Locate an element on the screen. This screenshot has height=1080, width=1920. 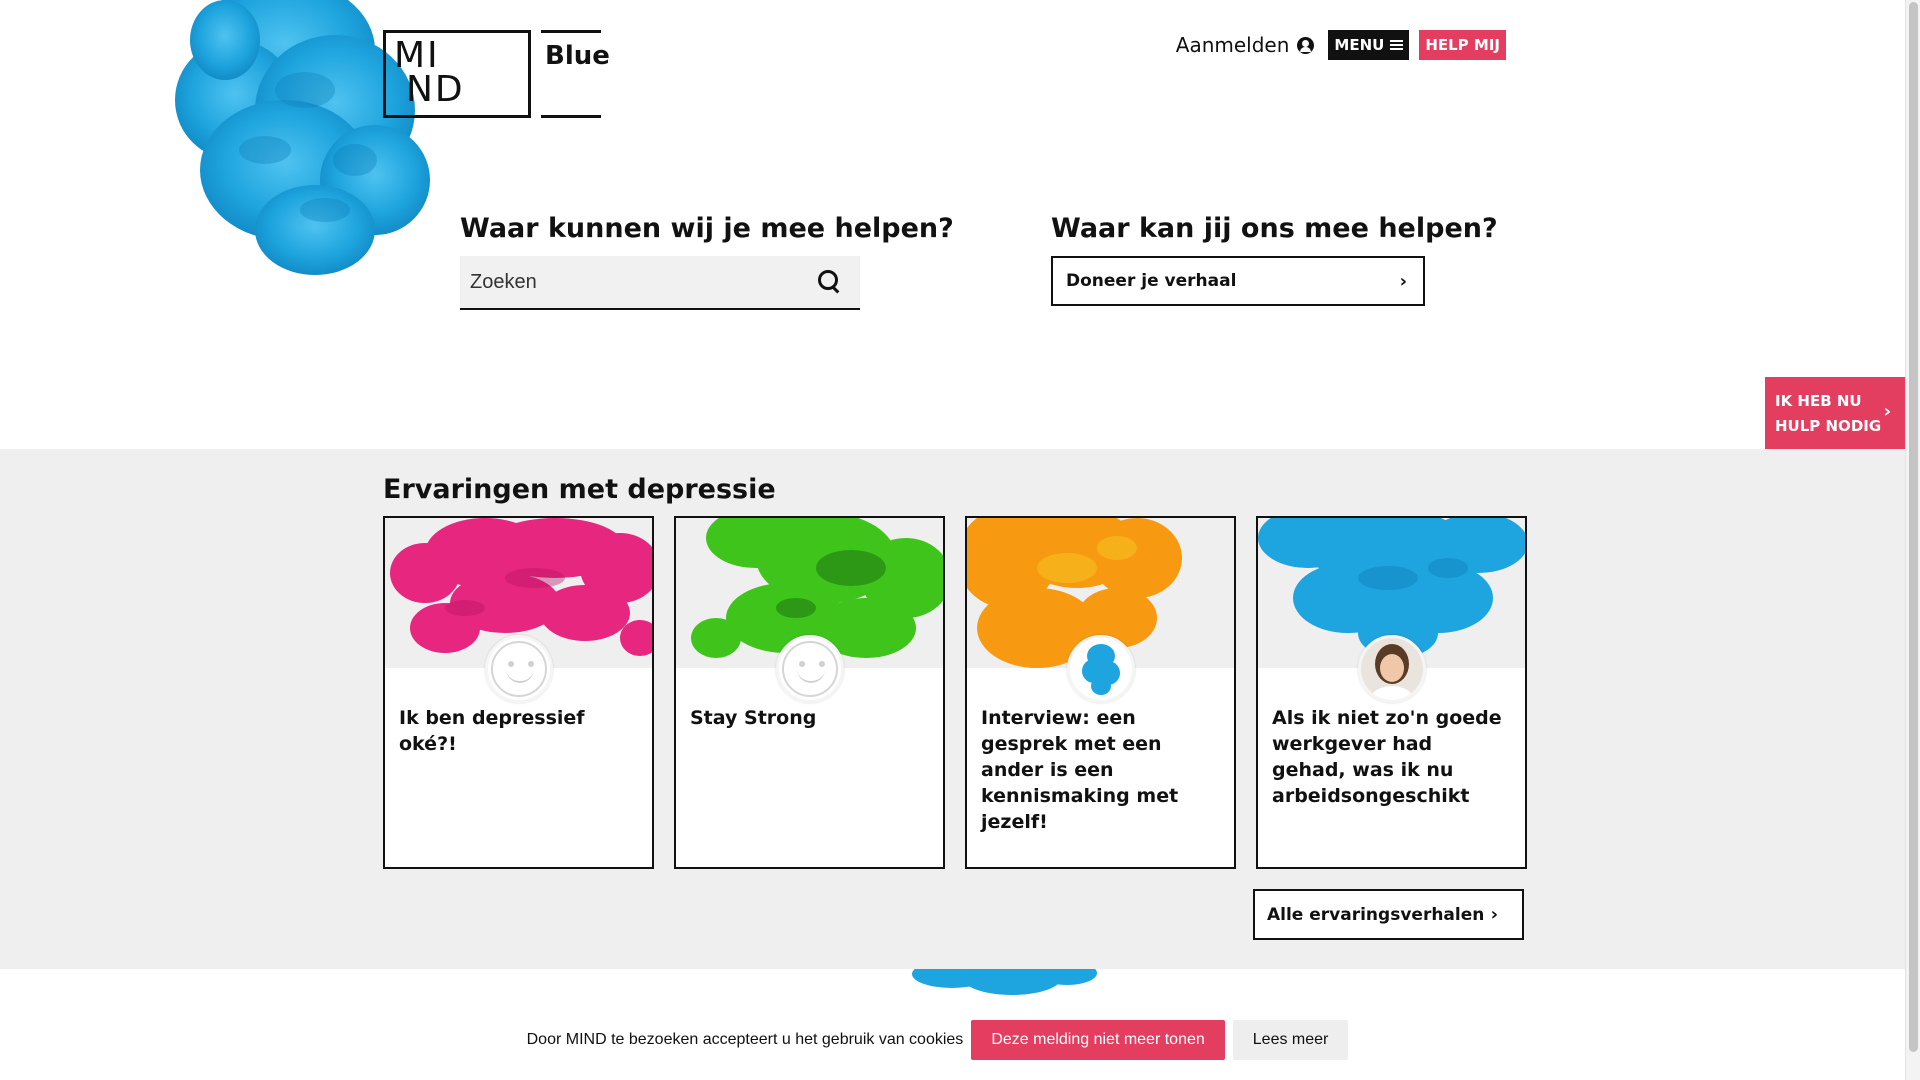
experience-card: Stay Strong is located at coordinates (809, 692).